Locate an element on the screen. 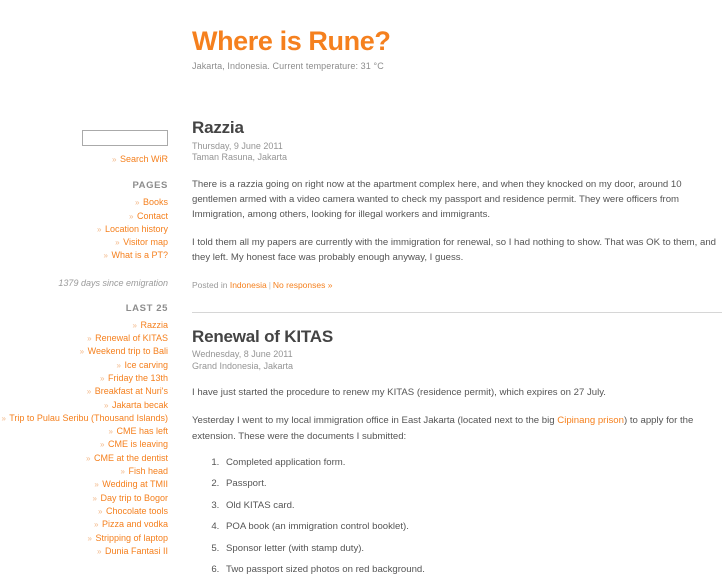 The image size is (727, 585). list-item: » Pizza and vodka is located at coordinates (84, 524).